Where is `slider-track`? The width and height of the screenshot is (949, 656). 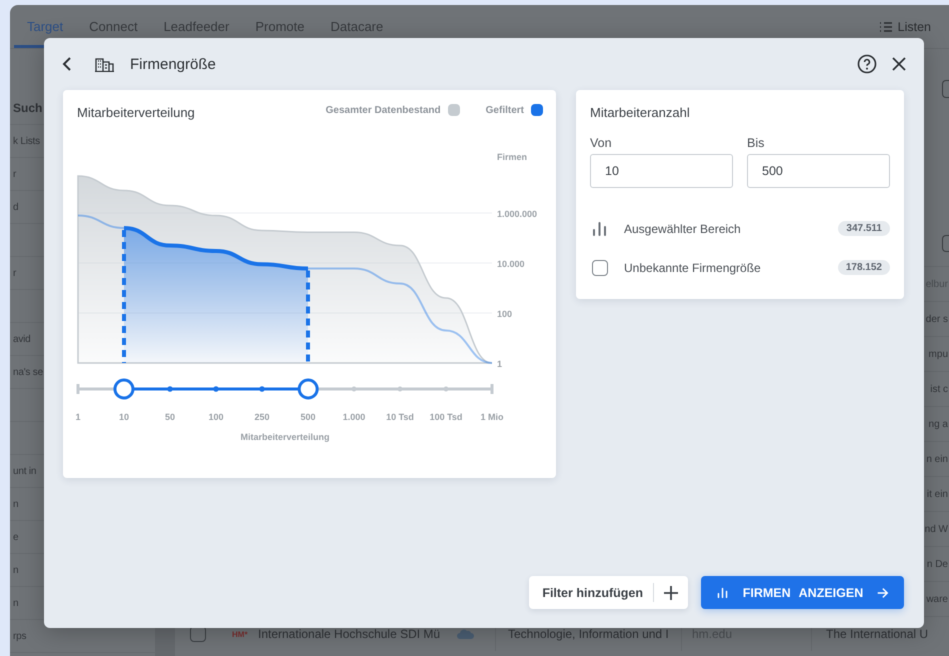 slider-track is located at coordinates (285, 389).